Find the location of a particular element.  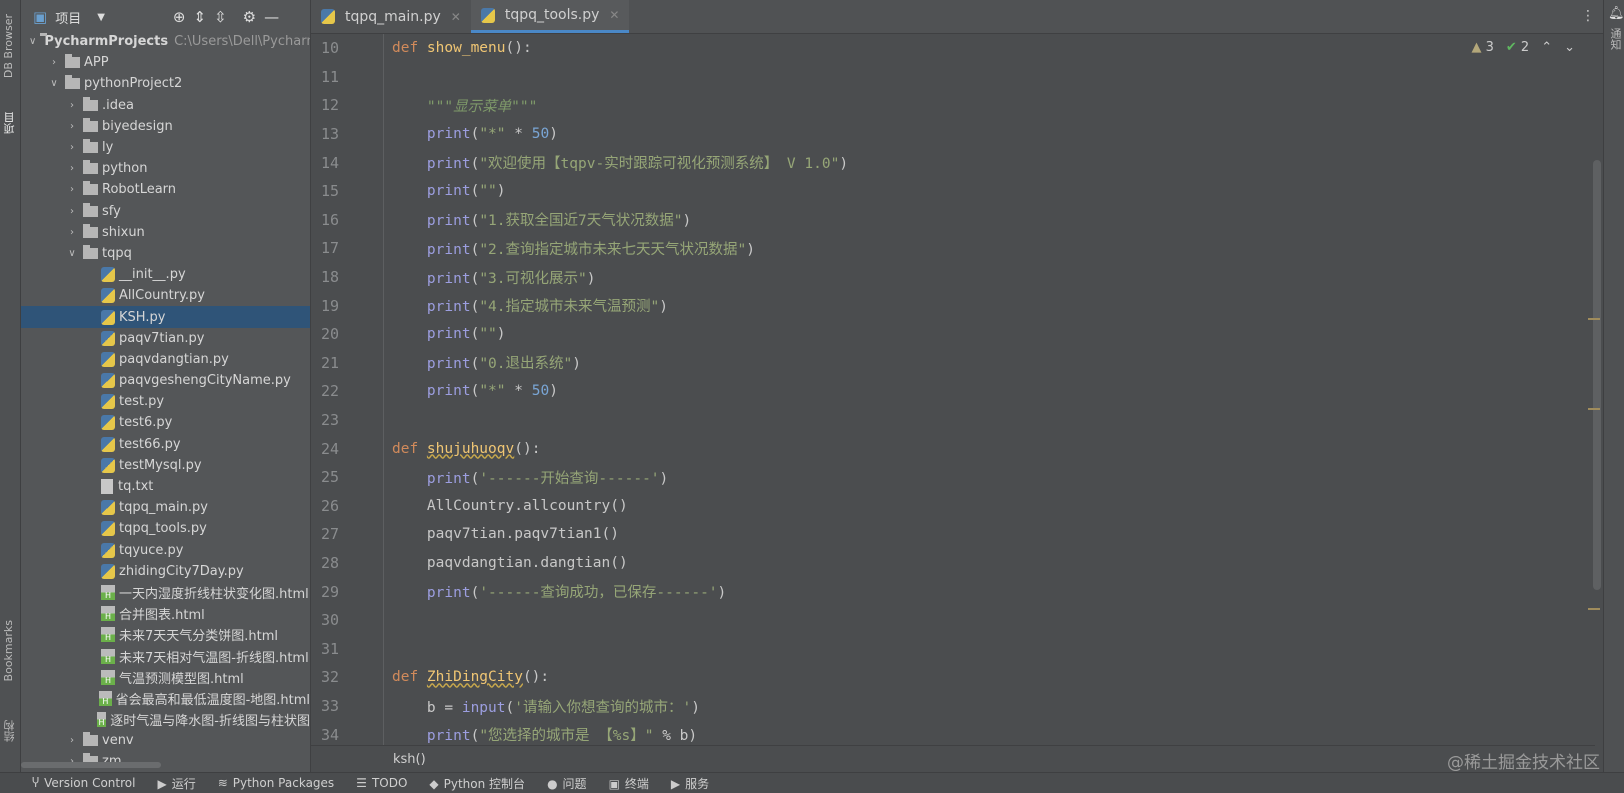

tree-item: H 省会最高和最低温度图-地图.html is located at coordinates (165, 698).